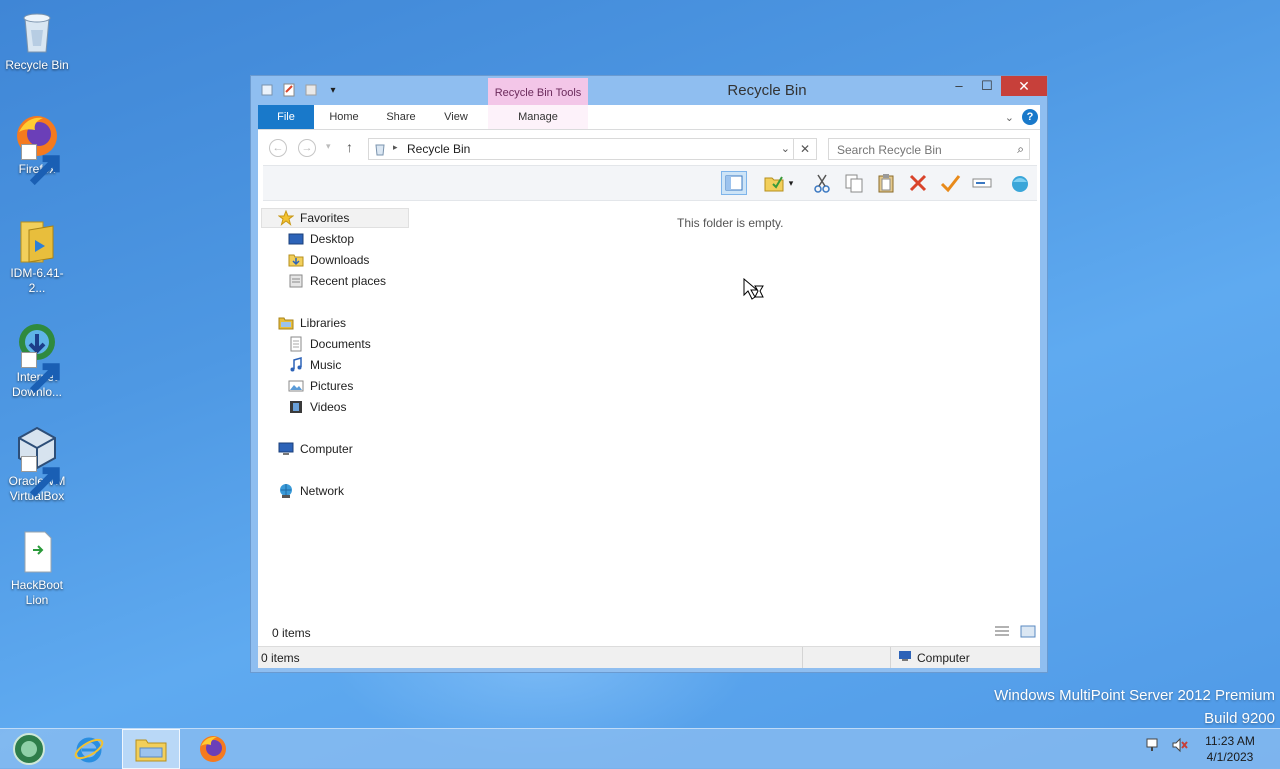 Image resolution: width=1280 pixels, height=769 pixels. I want to click on address-dropdown-chevron-icon: ⌄, so click(785, 148).